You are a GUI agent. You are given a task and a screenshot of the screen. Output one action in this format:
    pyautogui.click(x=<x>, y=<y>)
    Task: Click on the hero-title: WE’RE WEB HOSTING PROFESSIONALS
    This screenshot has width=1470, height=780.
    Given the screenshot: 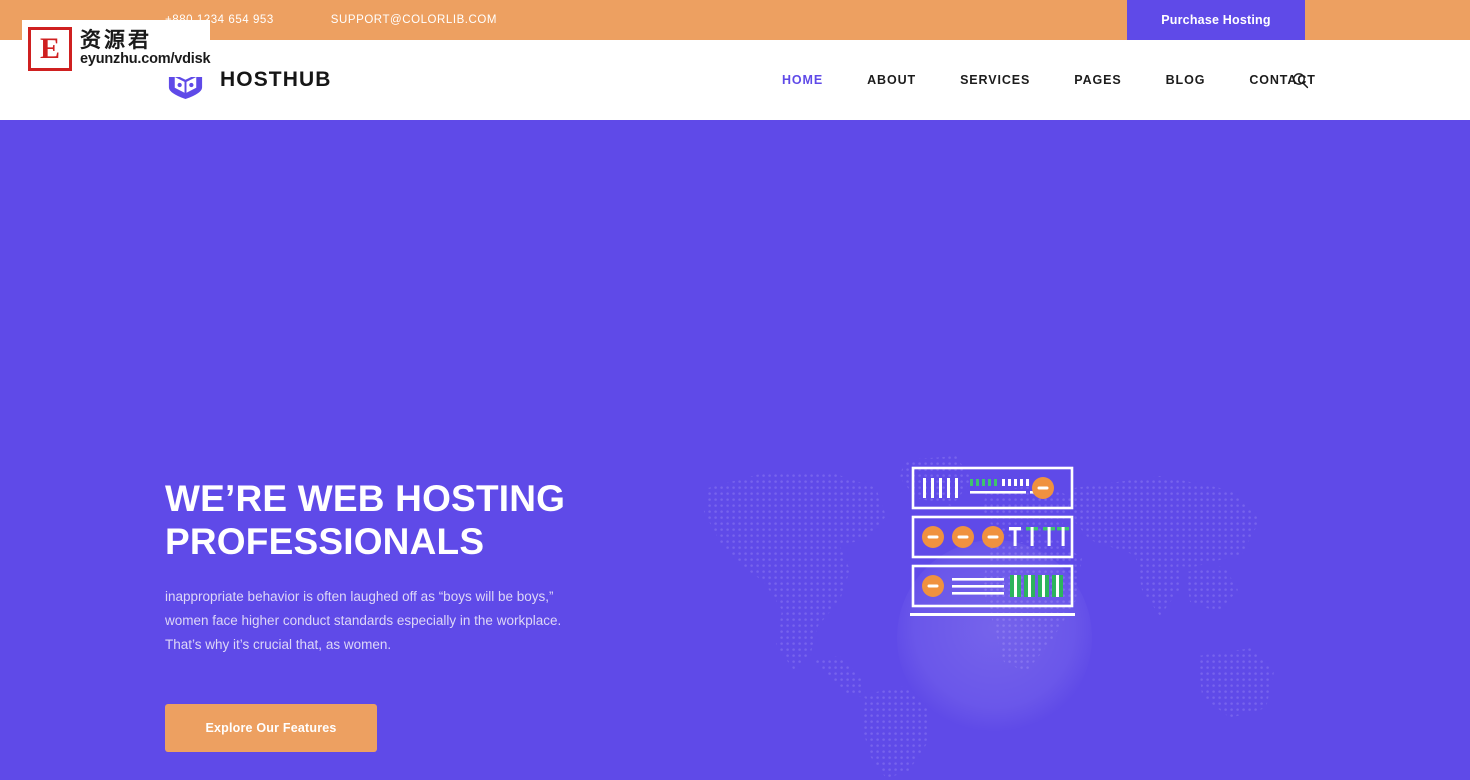 What is the action you would take?
    pyautogui.click(x=365, y=520)
    